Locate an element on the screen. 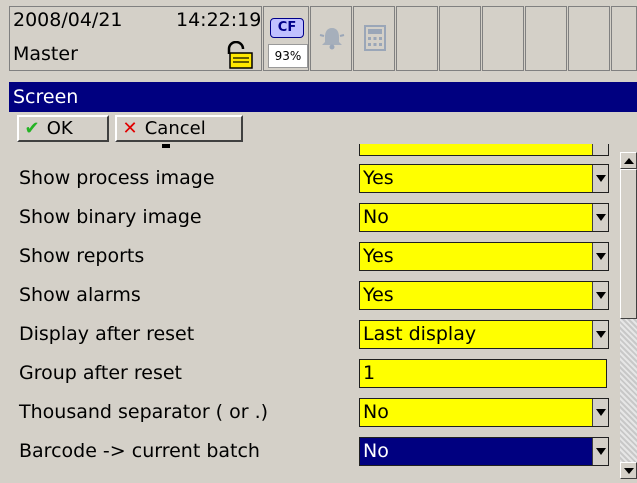 The width and height of the screenshot is (637, 483). cf-card-status: CF 93% is located at coordinates (286, 38).